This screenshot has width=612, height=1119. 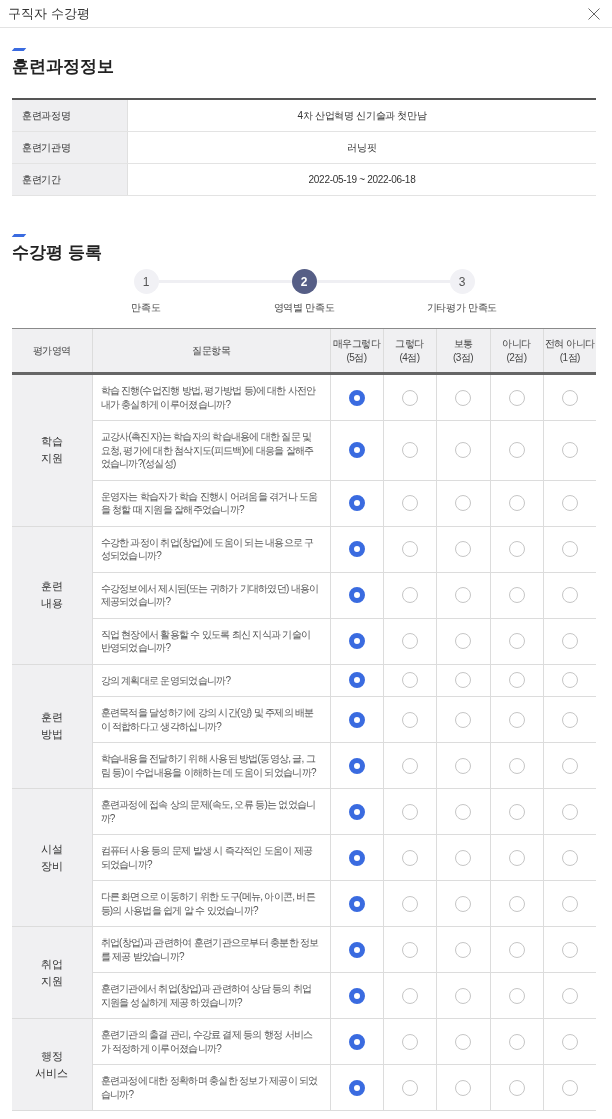 I want to click on category-cell: 시설 장비, so click(x=52, y=857).